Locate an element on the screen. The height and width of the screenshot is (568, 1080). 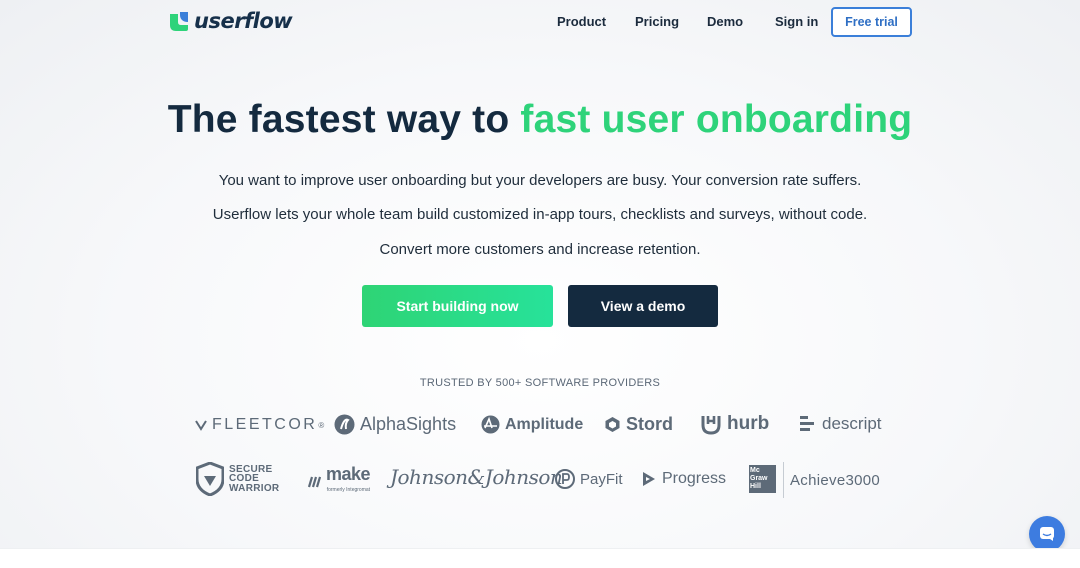
payfit-logo: PayFit is located at coordinates (589, 479).